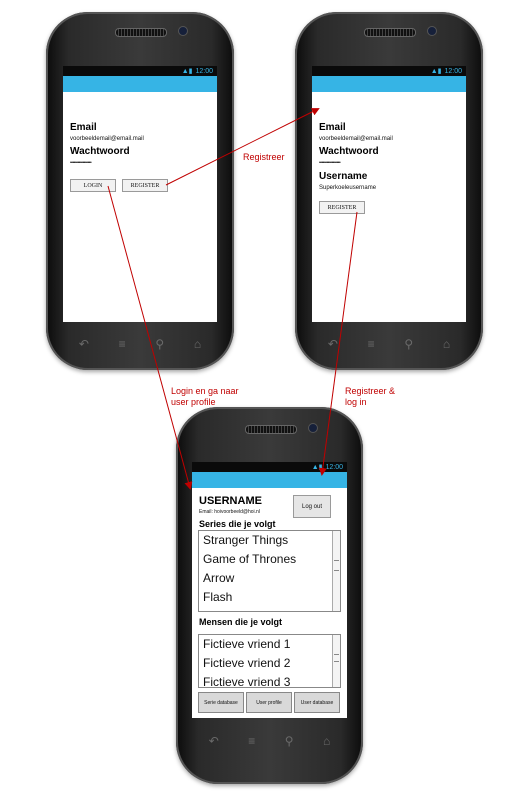  I want to click on annotation-line: Login en ga naar, so click(205, 391).